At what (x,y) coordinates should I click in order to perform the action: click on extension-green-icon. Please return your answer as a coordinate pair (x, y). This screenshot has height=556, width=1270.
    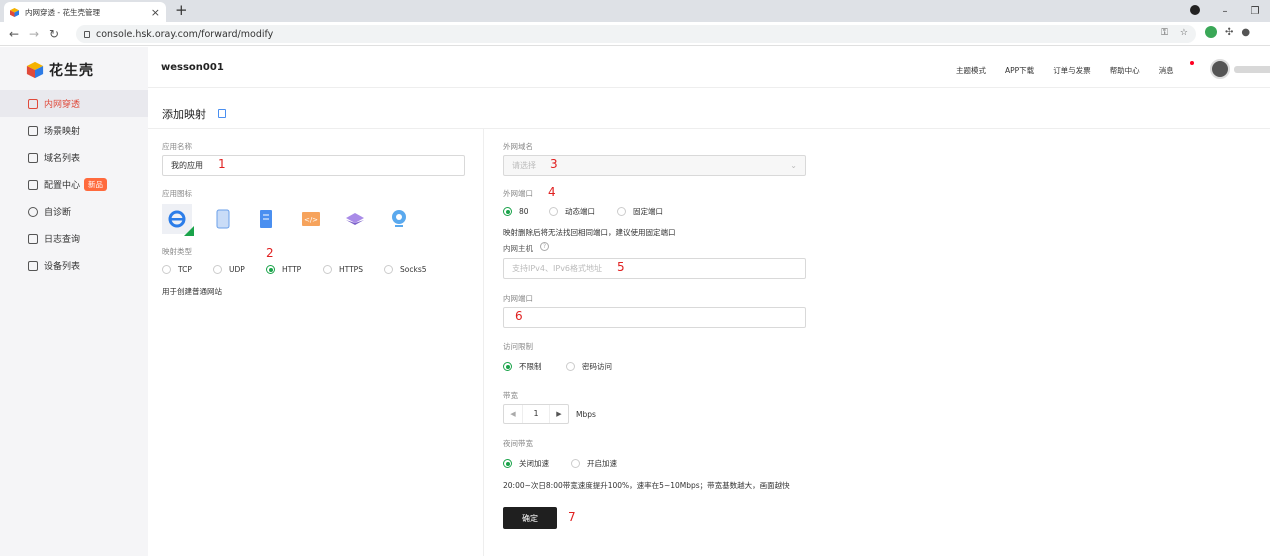
    Looking at the image, I should click on (1211, 32).